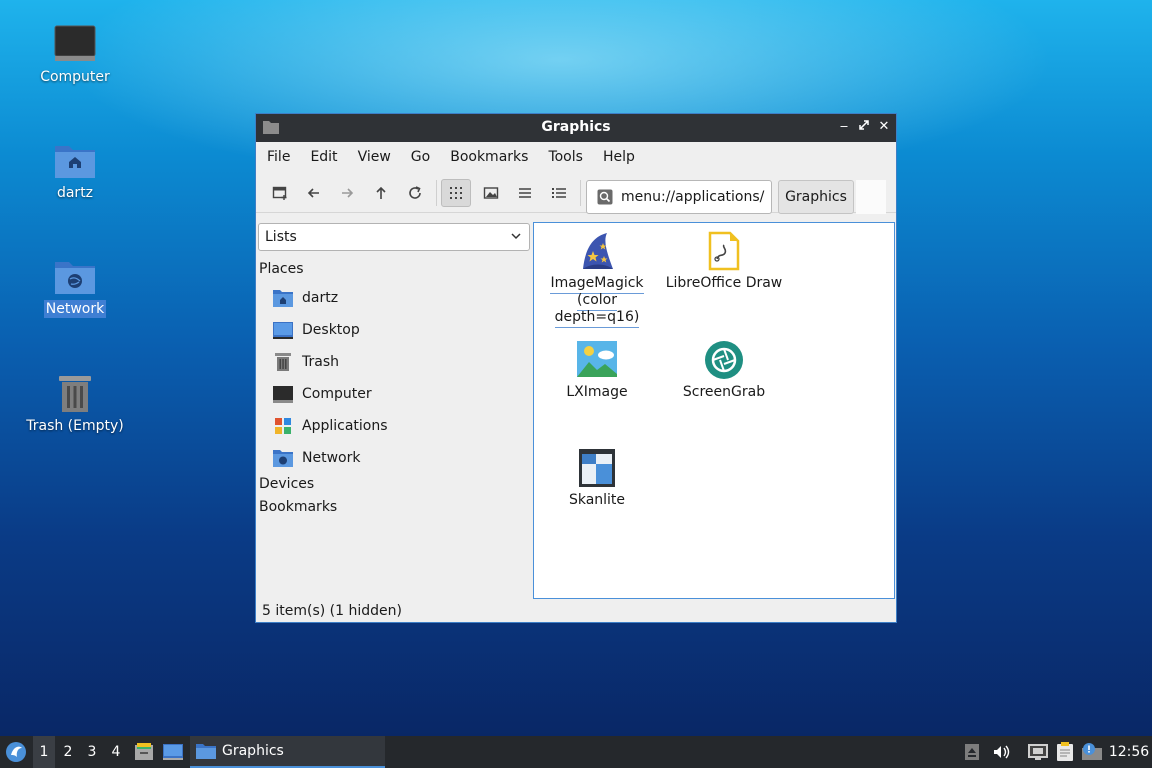 This screenshot has height=768, width=1152. Describe the element at coordinates (724, 370) in the screenshot. I see `file-item: ScreenGrab` at that location.